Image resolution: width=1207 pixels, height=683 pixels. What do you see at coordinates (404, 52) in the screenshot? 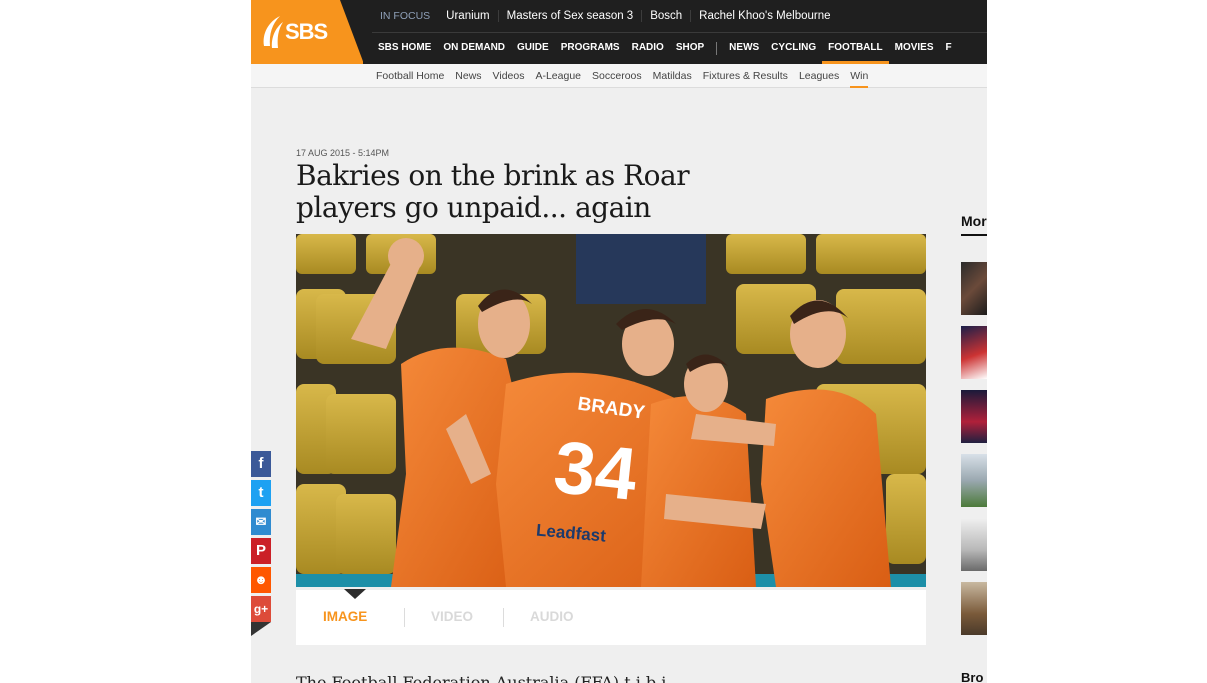
I see `nav-item-sbs-home: SBS HOME` at bounding box center [404, 52].